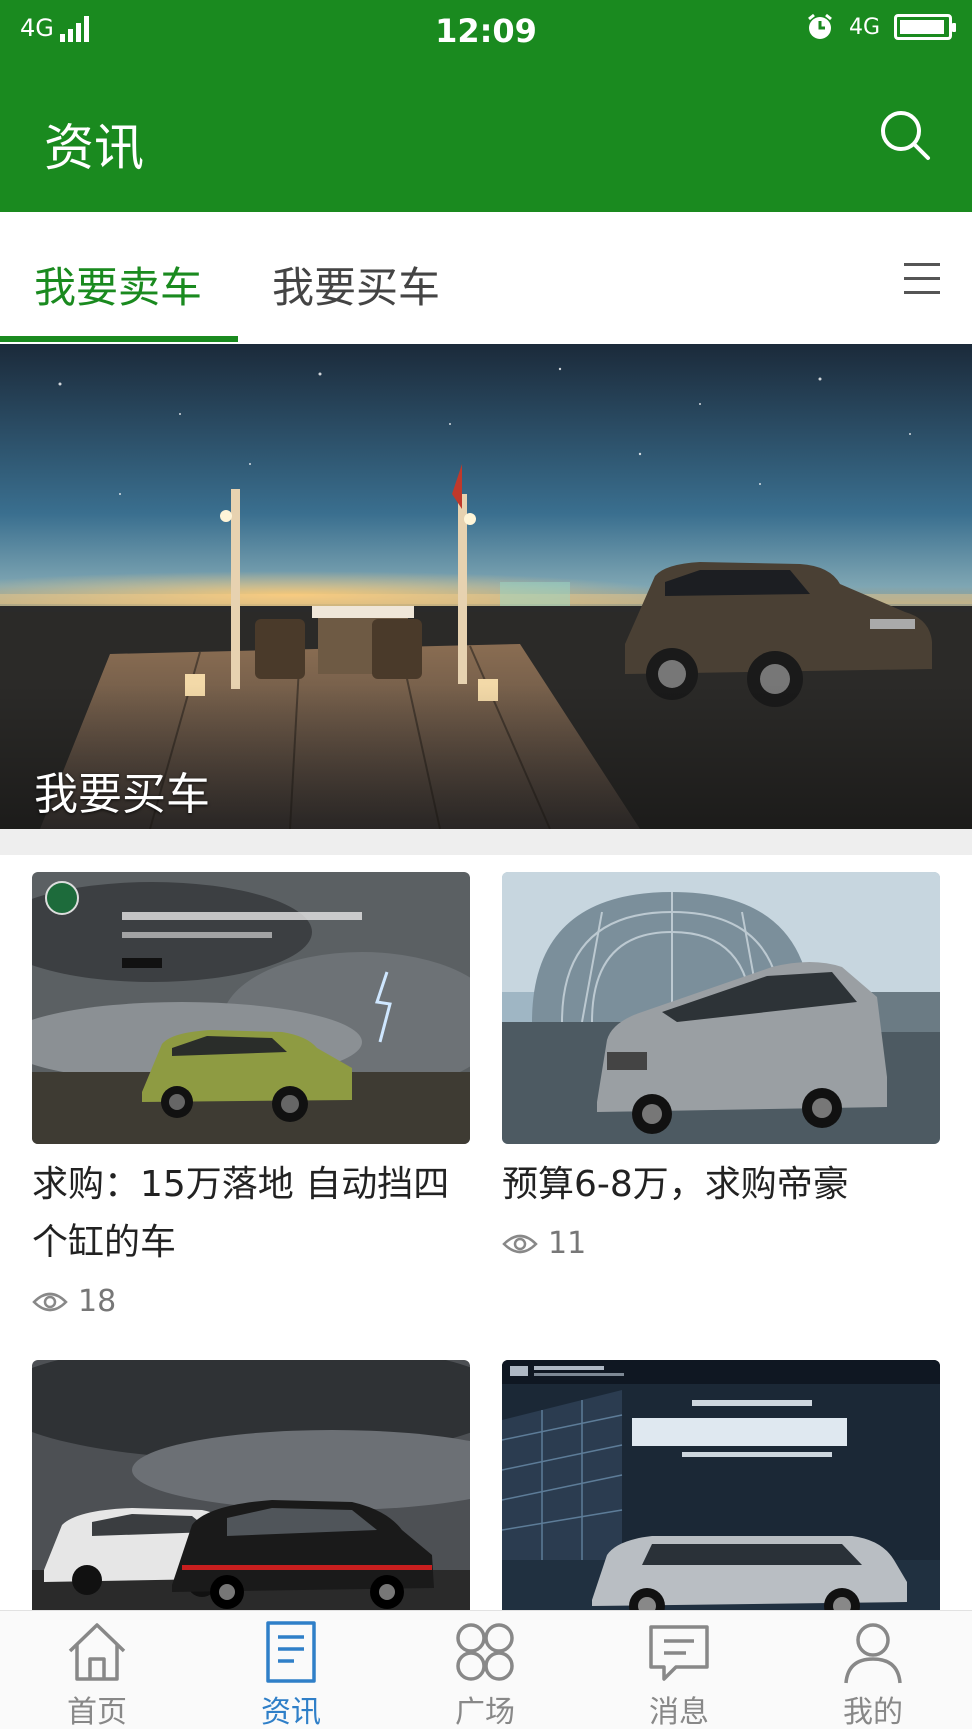 Image resolution: width=972 pixels, height=1731 pixels. Describe the element at coordinates (675, 1184) in the screenshot. I see `post-title: 预算6-8万，求购帝豪` at that location.